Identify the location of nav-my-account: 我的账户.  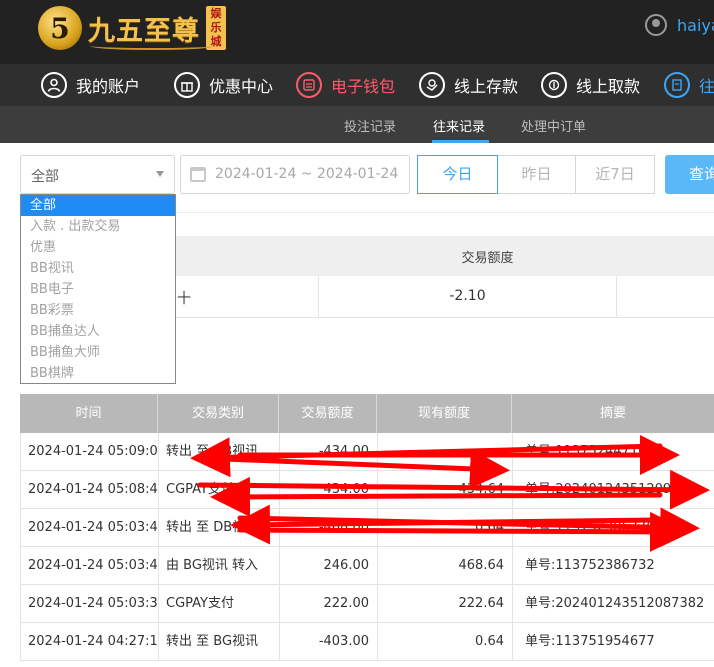
(90, 85).